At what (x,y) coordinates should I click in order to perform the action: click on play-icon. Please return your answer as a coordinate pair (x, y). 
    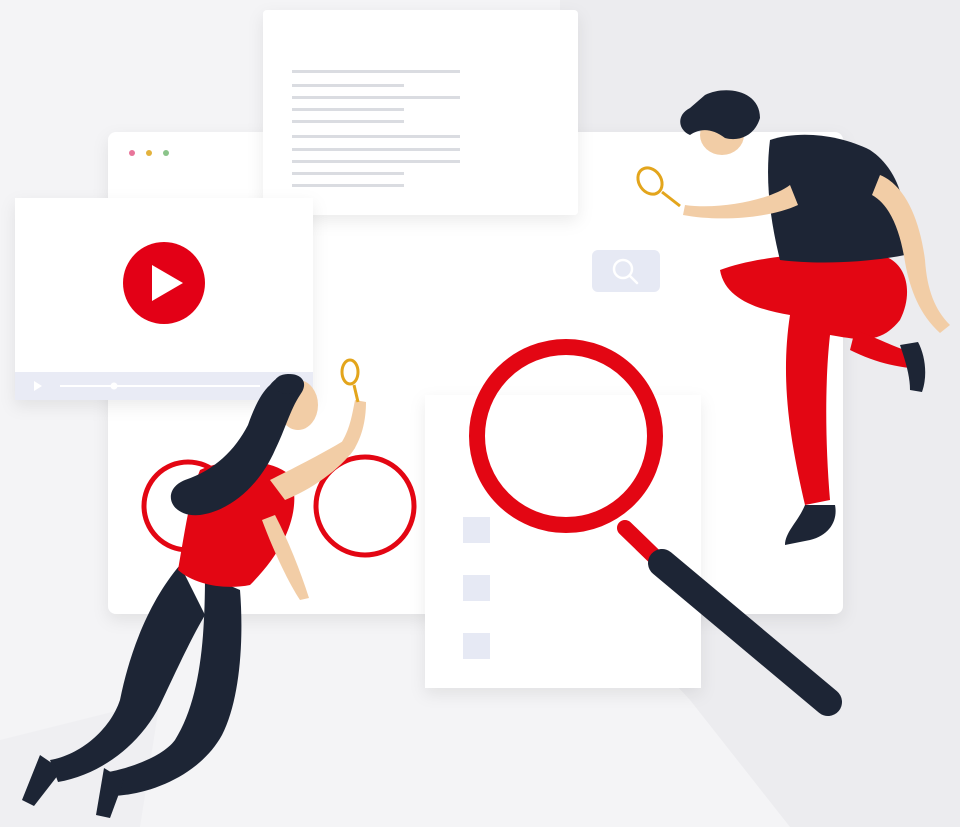
    Looking at the image, I should click on (164, 283).